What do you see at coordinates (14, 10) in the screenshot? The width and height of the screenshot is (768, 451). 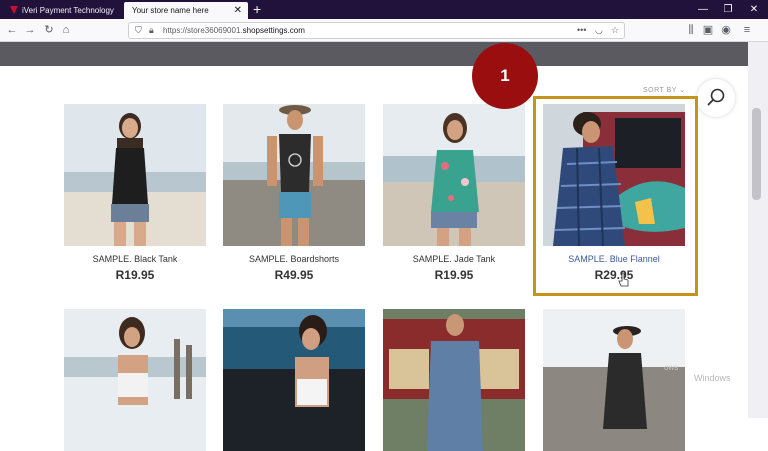 I see `iveri-favicon-icon` at bounding box center [14, 10].